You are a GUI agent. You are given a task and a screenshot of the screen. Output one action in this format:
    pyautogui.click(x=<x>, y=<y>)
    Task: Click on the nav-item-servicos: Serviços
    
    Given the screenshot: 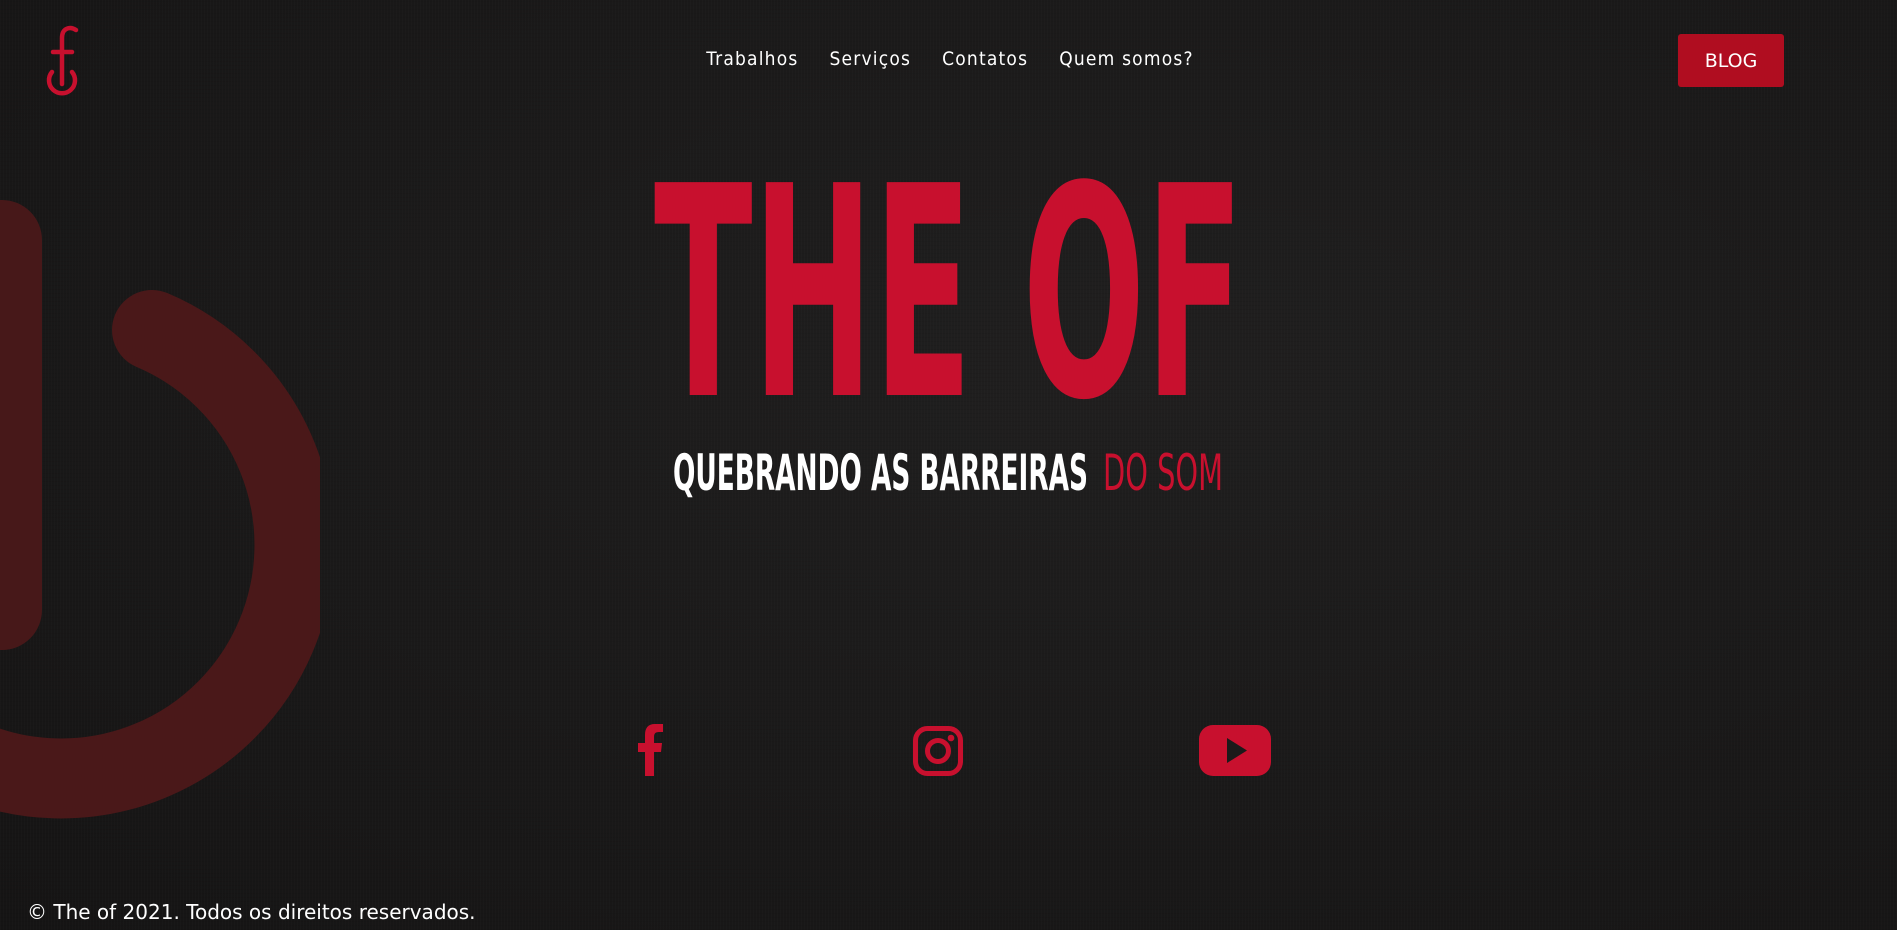 What is the action you would take?
    pyautogui.click(x=870, y=59)
    